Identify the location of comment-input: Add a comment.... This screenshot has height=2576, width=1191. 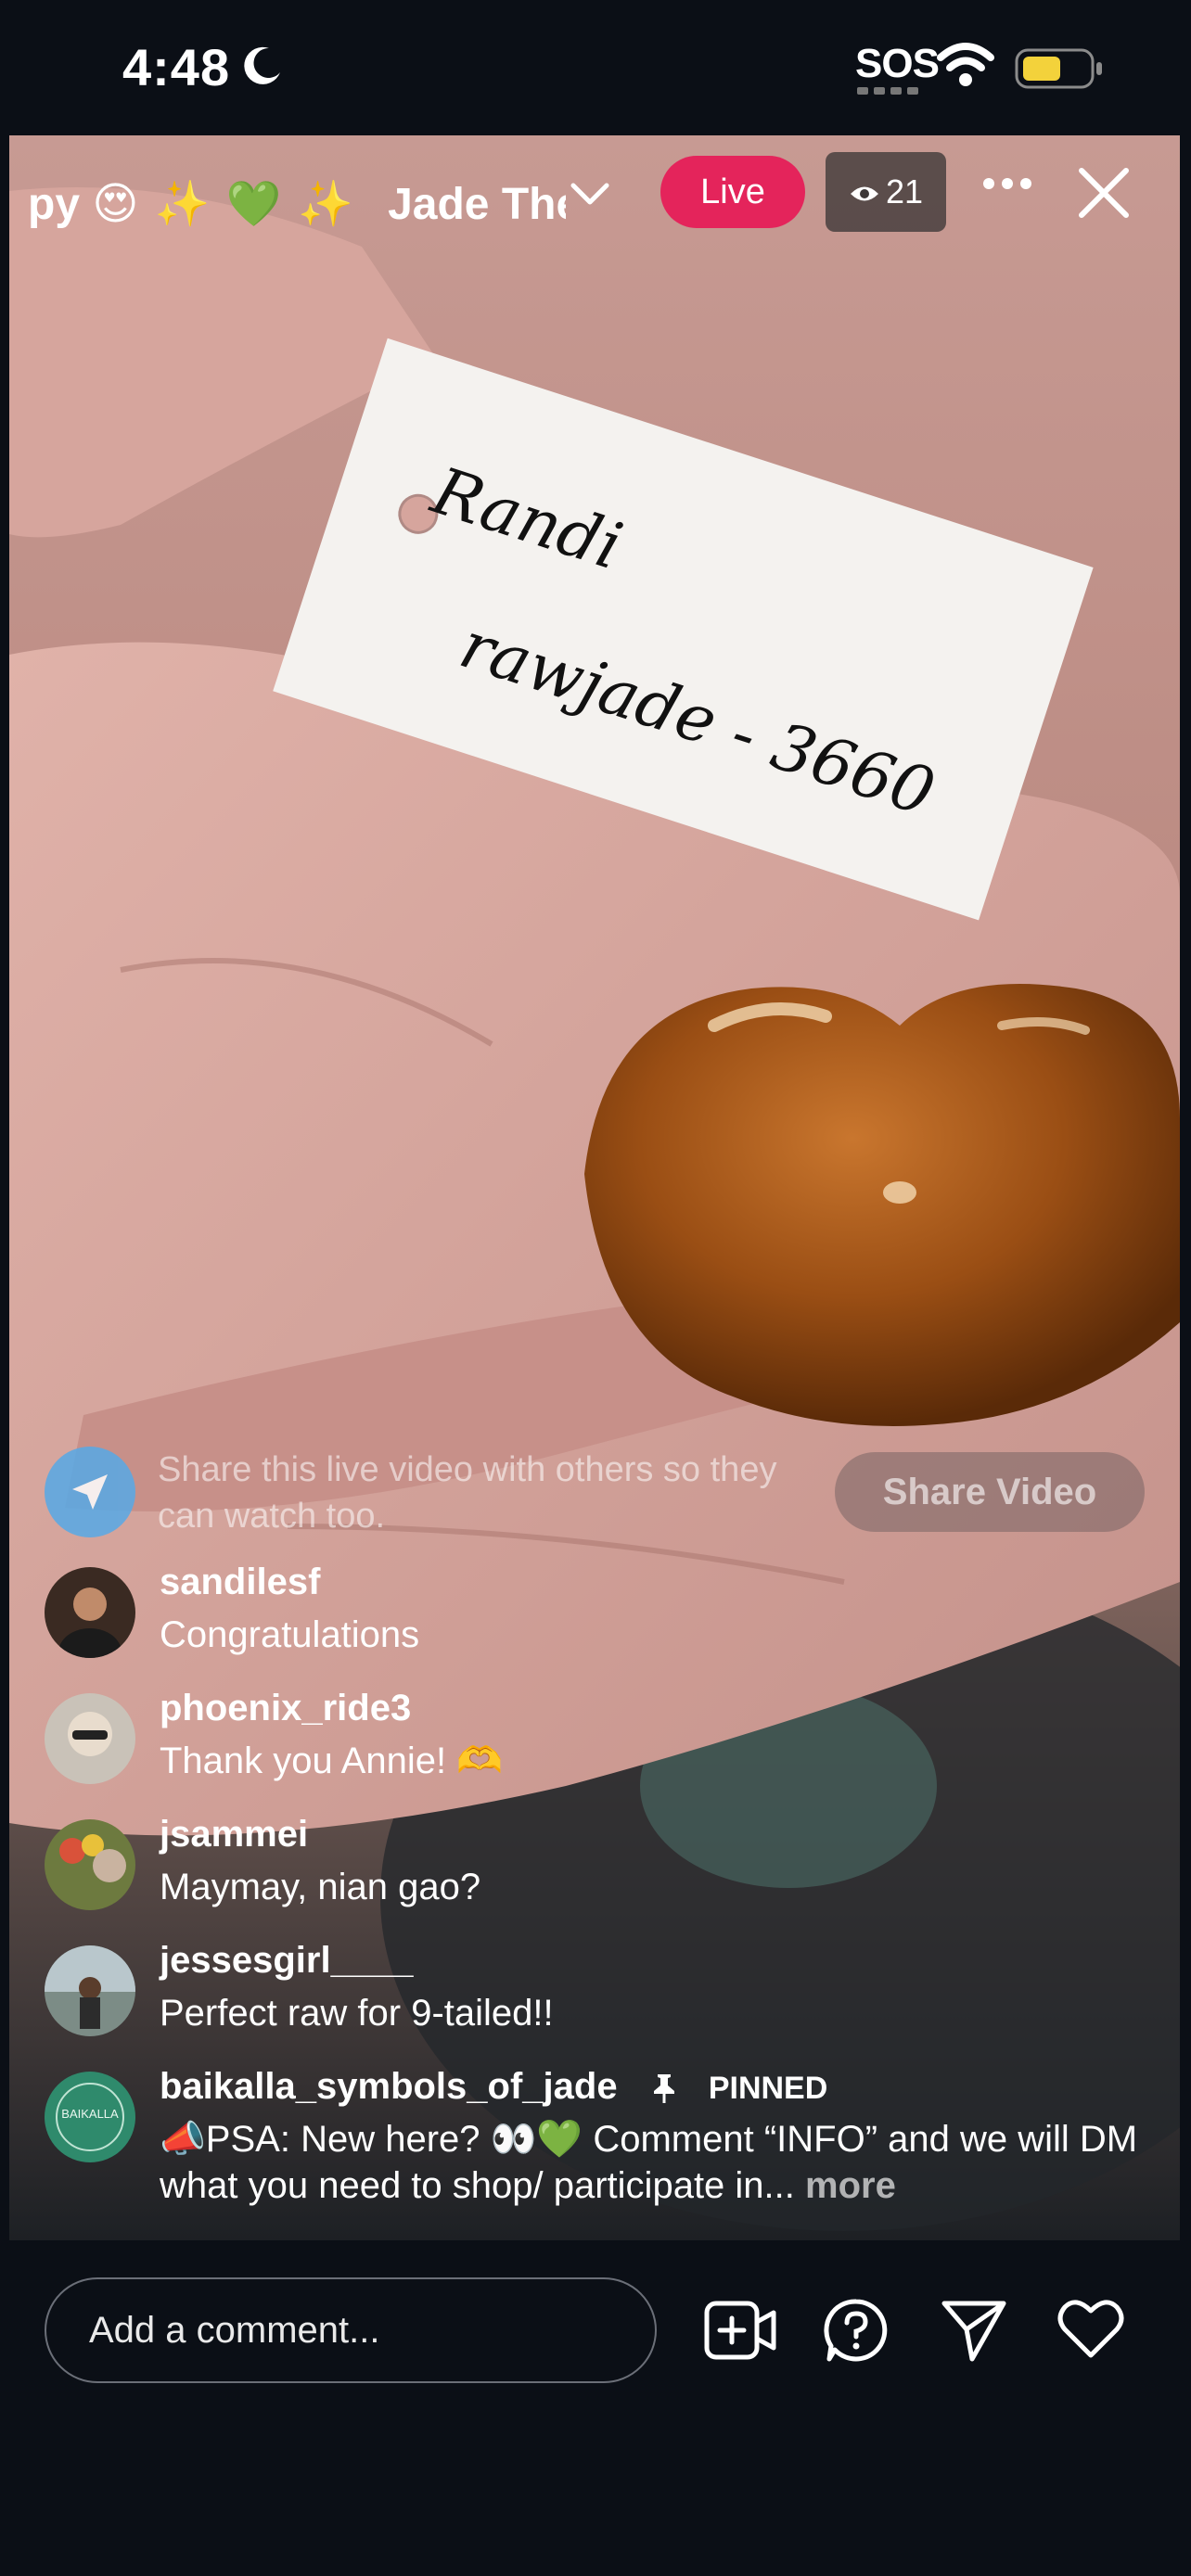
(351, 2330).